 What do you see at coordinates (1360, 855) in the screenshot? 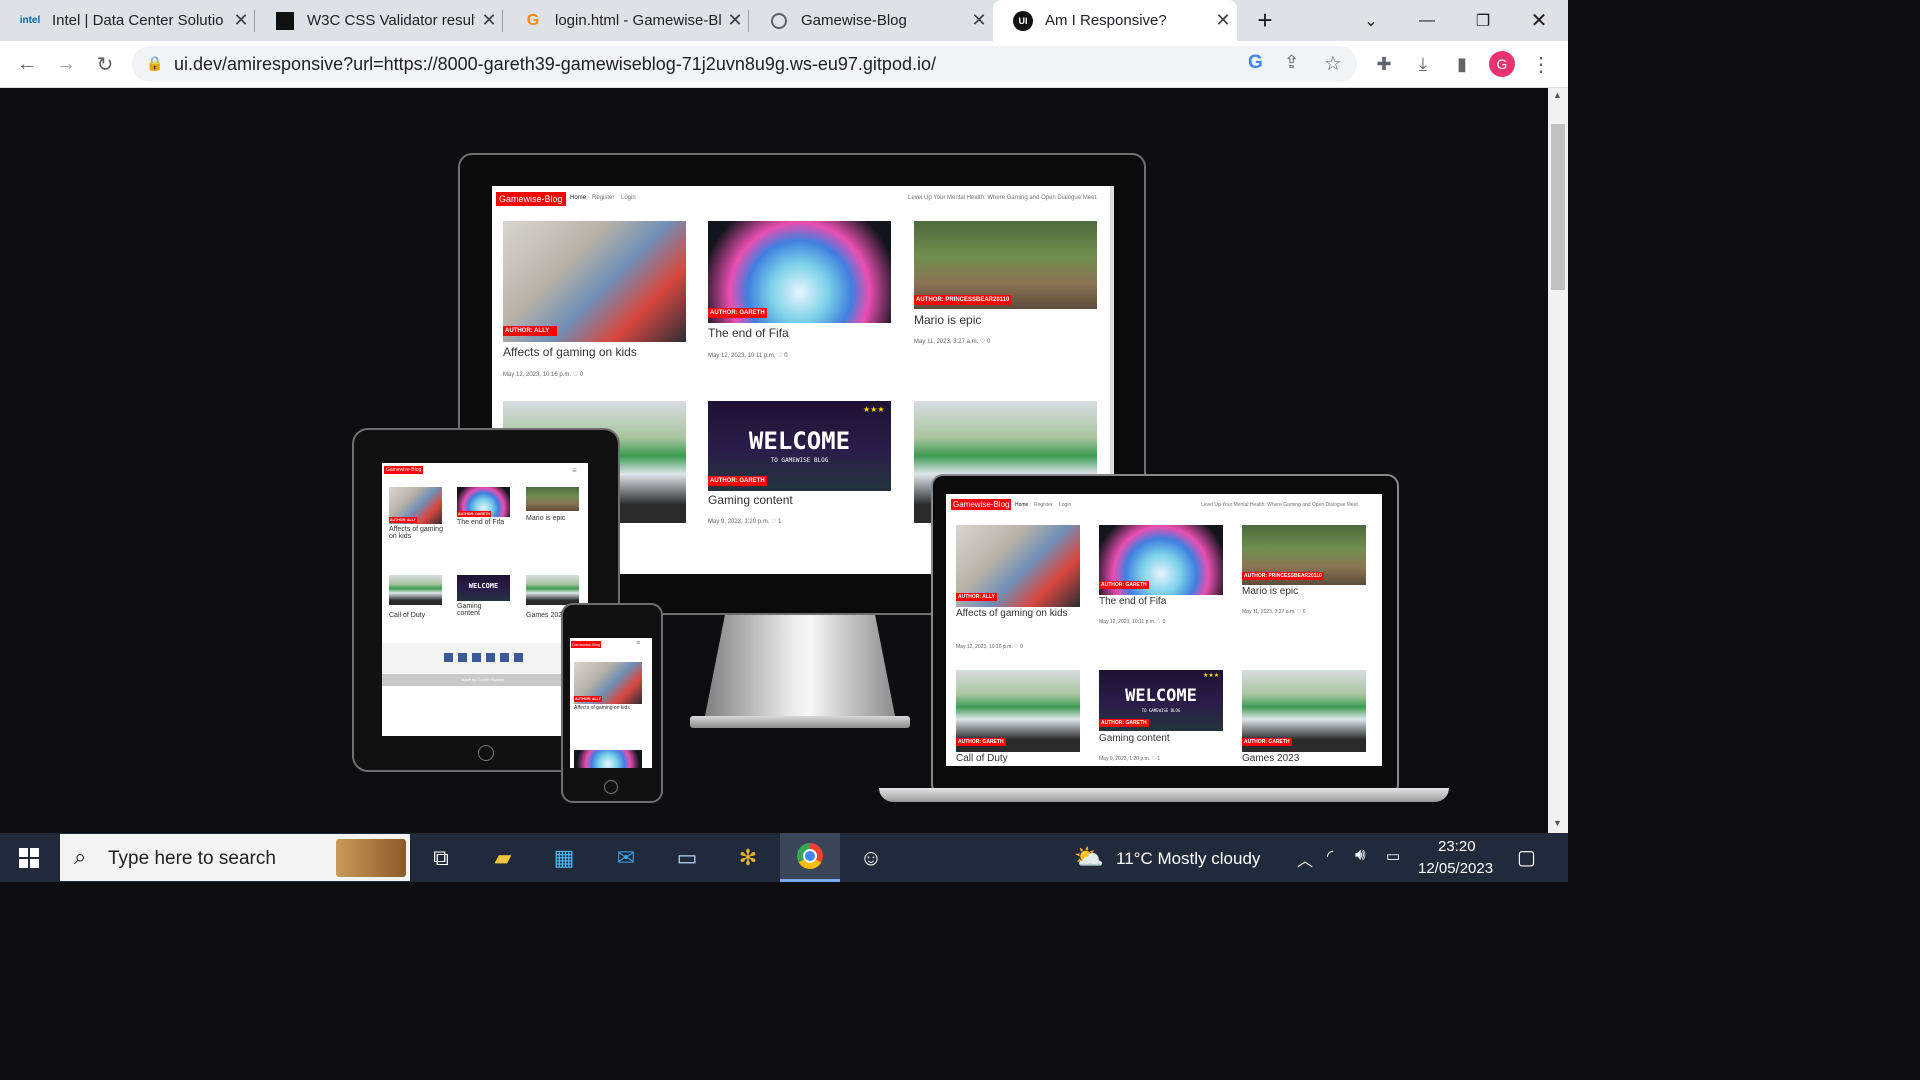
I see `volume-icon: 🔊︎` at bounding box center [1360, 855].